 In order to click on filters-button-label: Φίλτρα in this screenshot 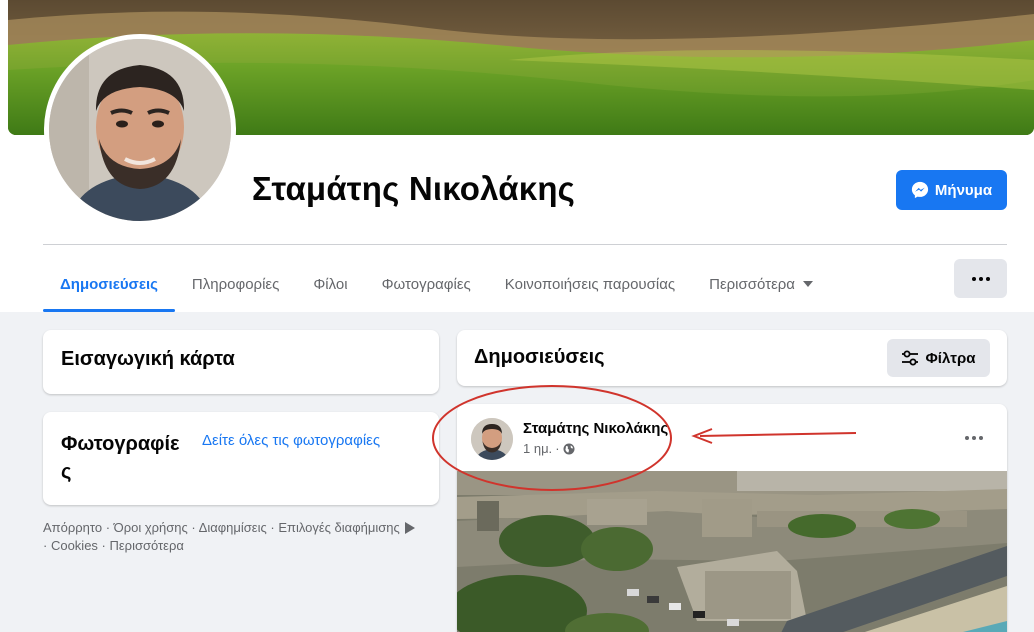, I will do `click(950, 358)`.